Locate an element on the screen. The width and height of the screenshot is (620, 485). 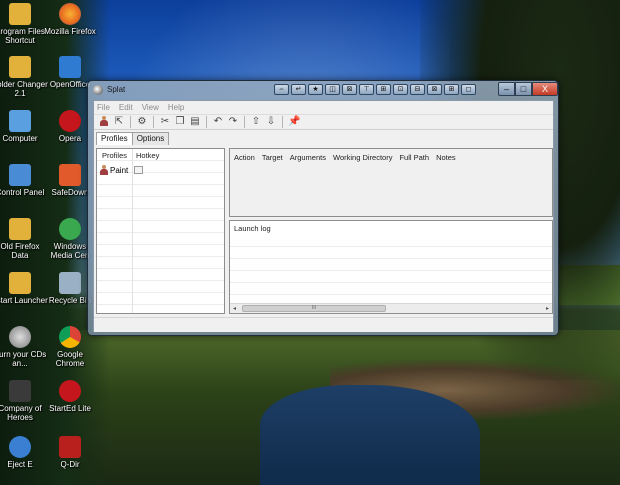
desktop-icon-firefox: Mozilla Firefox is located at coordinates (70, 19).